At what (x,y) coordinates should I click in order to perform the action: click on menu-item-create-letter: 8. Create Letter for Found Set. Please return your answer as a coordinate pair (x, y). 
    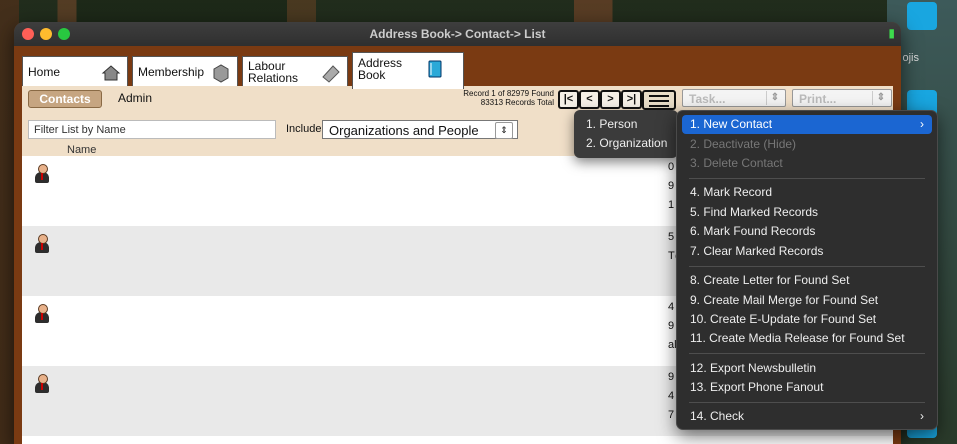
    Looking at the image, I should click on (807, 280).